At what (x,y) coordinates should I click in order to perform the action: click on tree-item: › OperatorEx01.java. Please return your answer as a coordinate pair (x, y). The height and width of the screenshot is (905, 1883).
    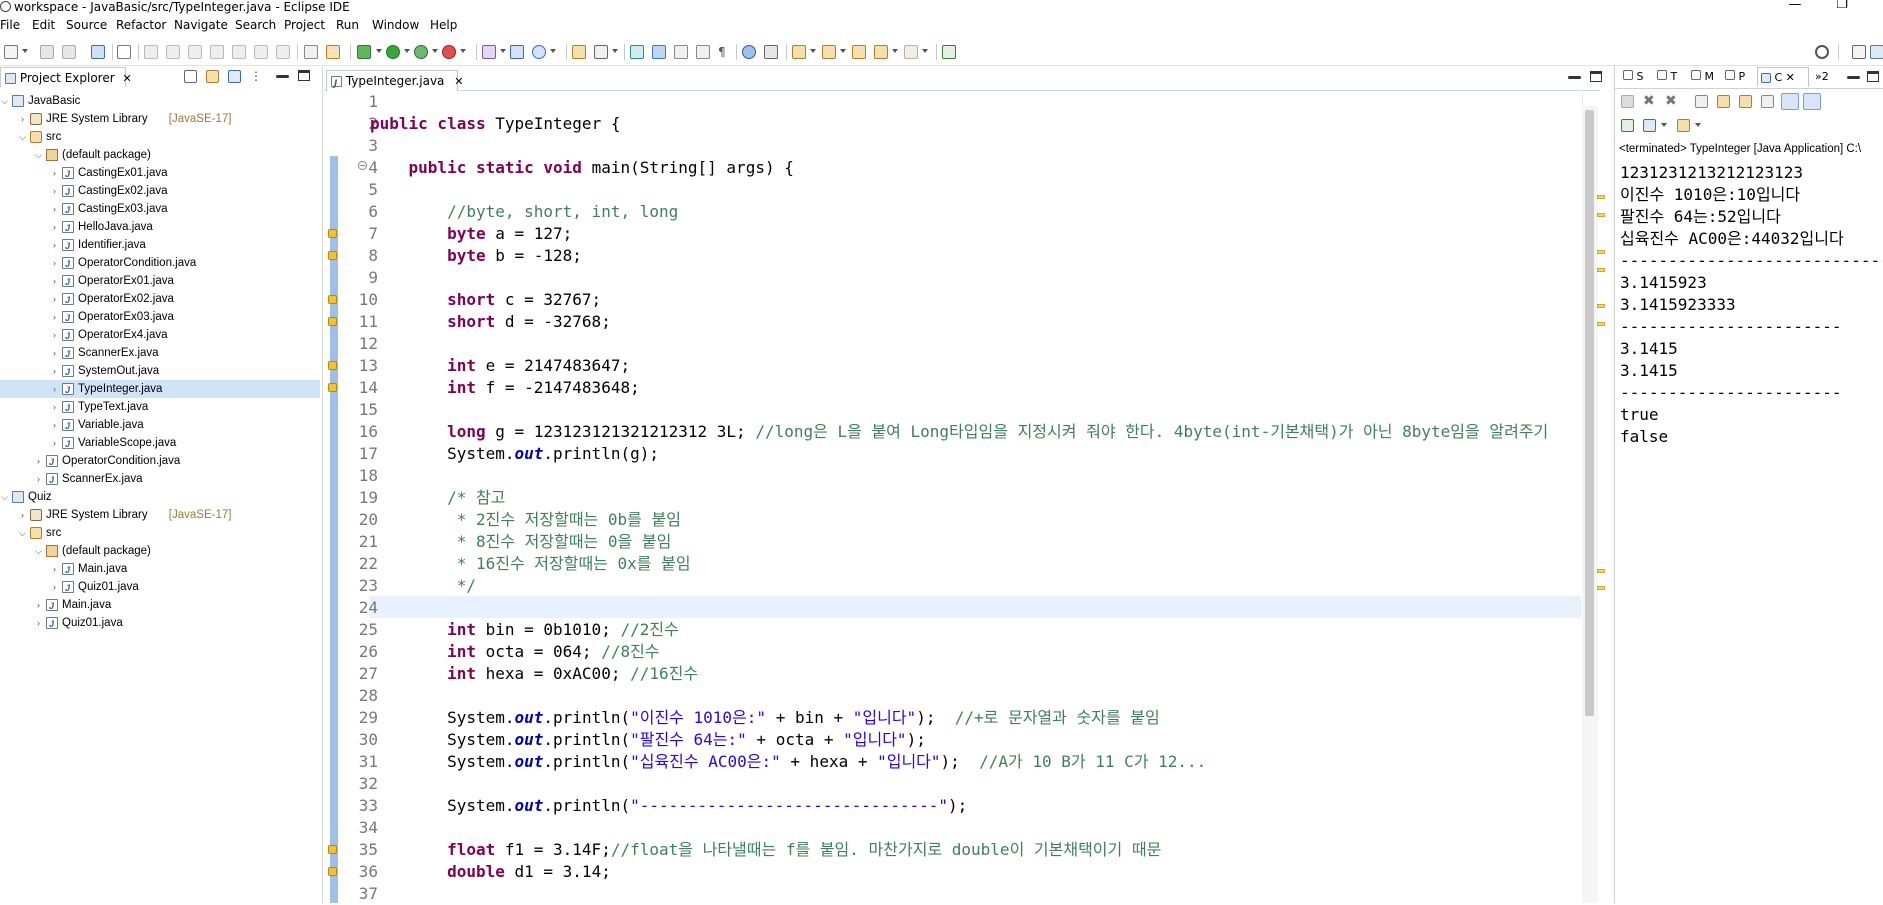
    Looking at the image, I should click on (160, 281).